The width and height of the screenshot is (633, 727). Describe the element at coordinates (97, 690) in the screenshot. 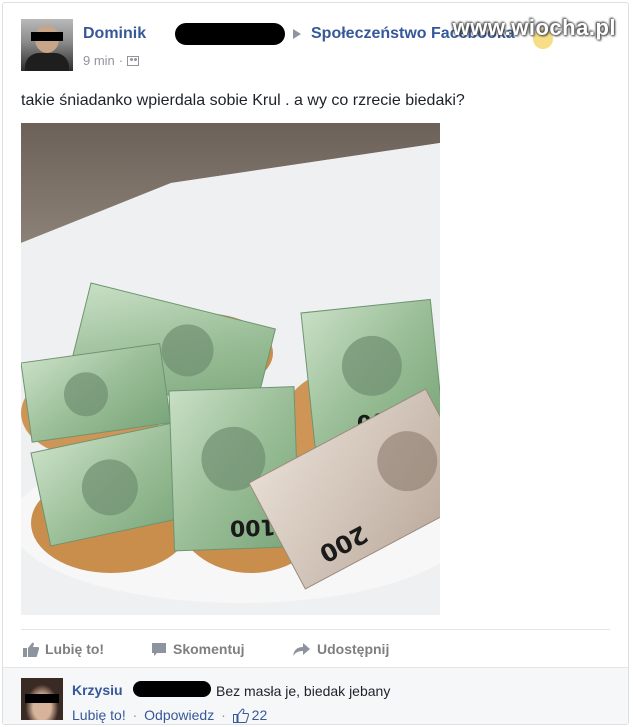

I see `commenter-name-link: Krzysiu` at that location.